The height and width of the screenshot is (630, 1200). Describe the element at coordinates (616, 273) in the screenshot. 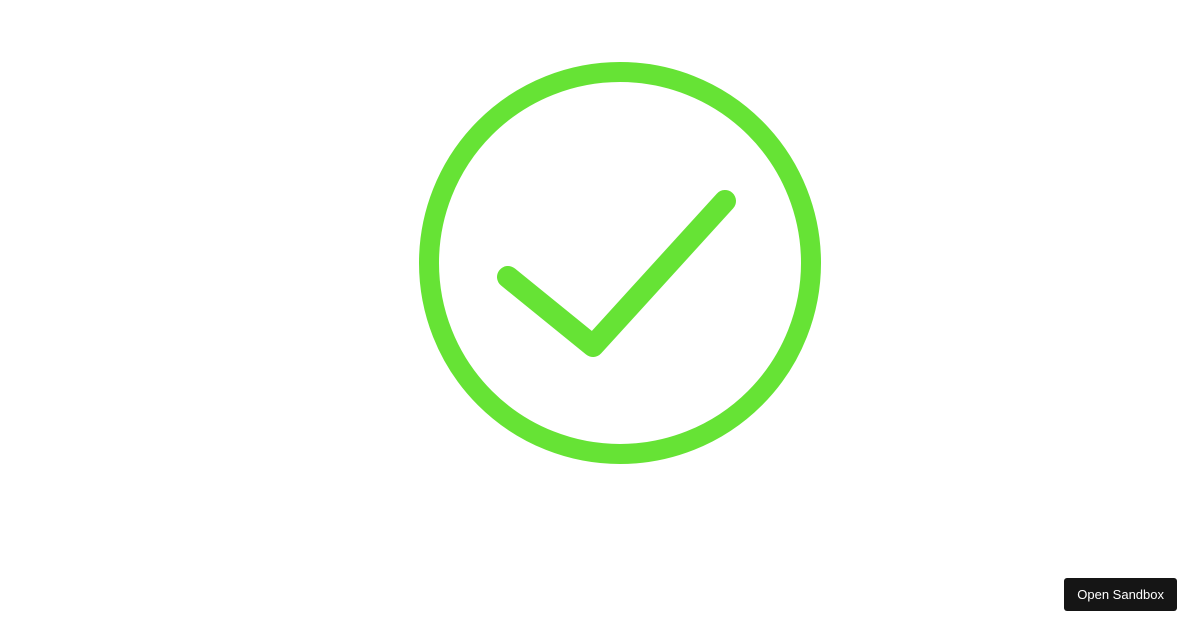

I see `checkmark-stroke` at that location.